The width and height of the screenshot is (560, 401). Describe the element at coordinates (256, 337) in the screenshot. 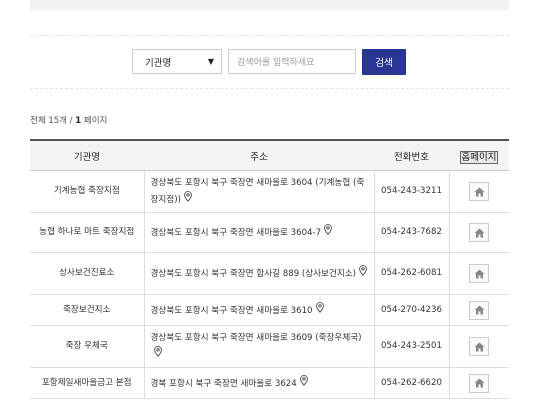

I see `address-text: 경상북도 포항시 북구 죽장면 새마을로 3609 (죽장우체국)` at that location.